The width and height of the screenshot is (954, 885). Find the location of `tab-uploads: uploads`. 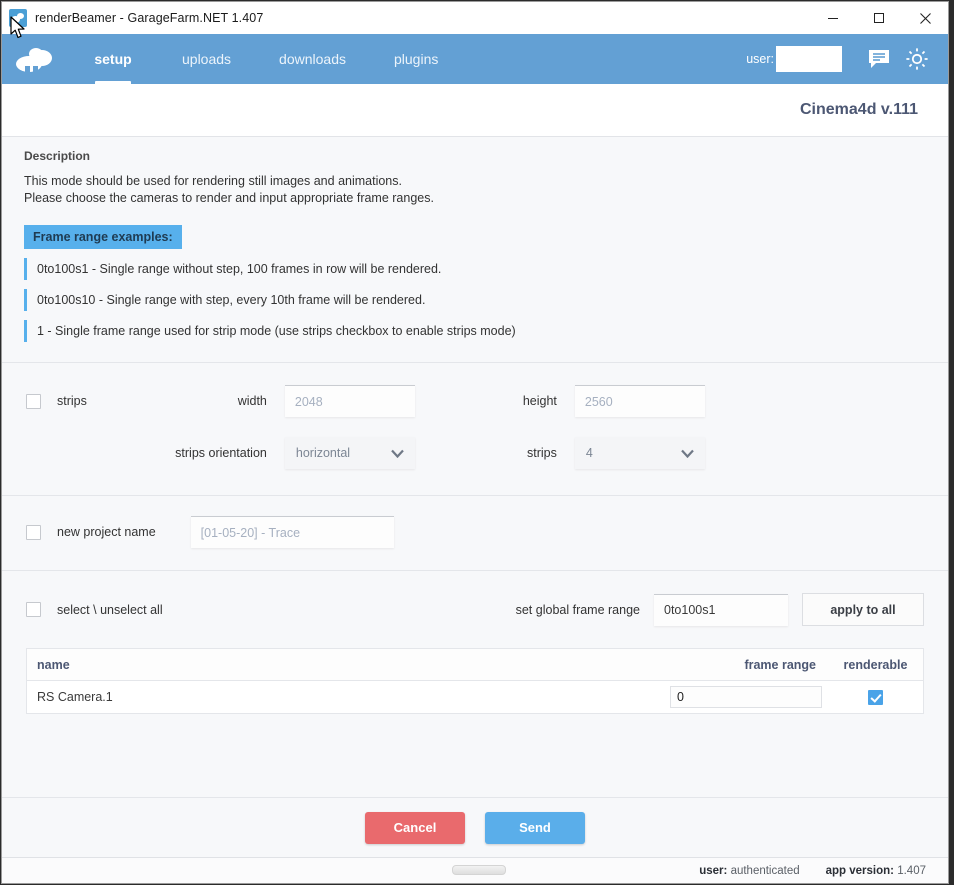

tab-uploads: uploads is located at coordinates (206, 59).